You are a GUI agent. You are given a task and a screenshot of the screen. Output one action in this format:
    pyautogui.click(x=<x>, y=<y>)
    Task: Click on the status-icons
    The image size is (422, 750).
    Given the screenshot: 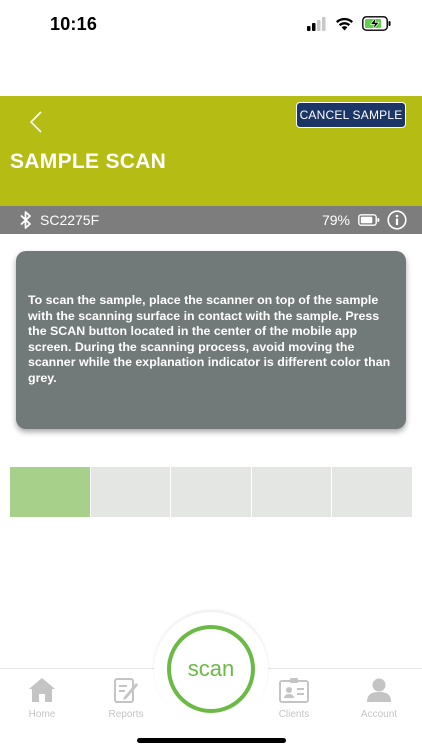 What is the action you would take?
    pyautogui.click(x=349, y=23)
    